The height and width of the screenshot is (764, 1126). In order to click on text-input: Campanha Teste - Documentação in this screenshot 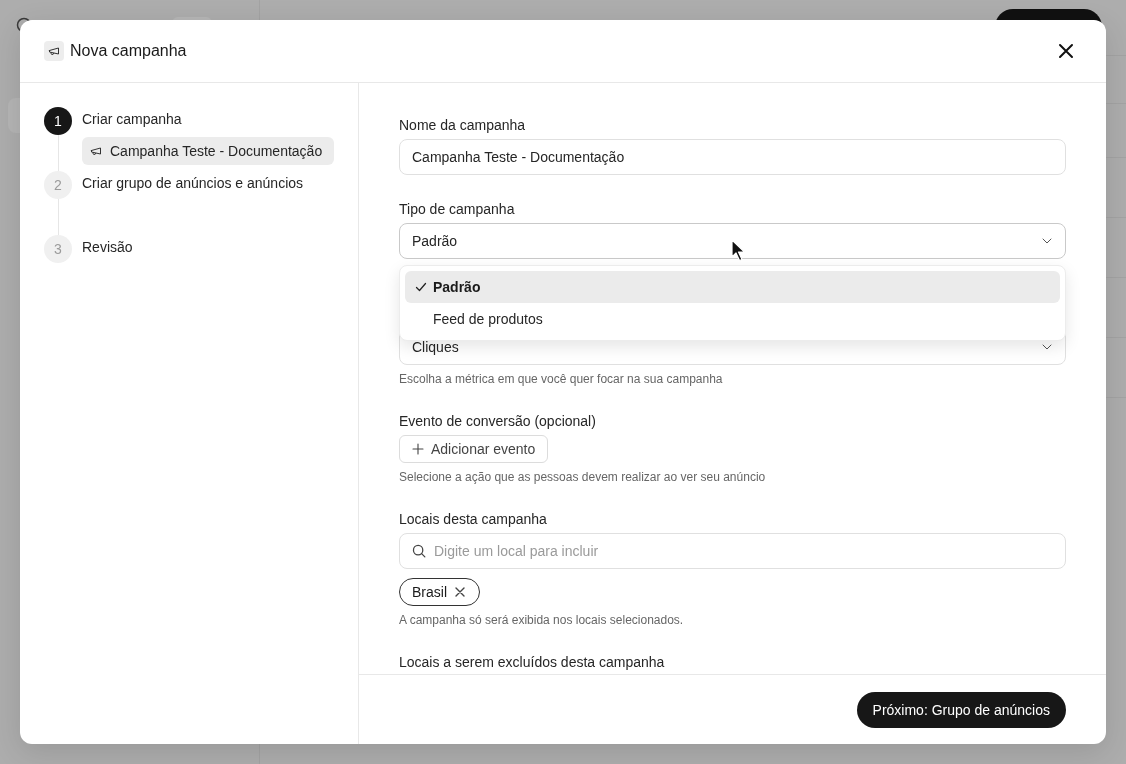, I will do `click(732, 157)`.